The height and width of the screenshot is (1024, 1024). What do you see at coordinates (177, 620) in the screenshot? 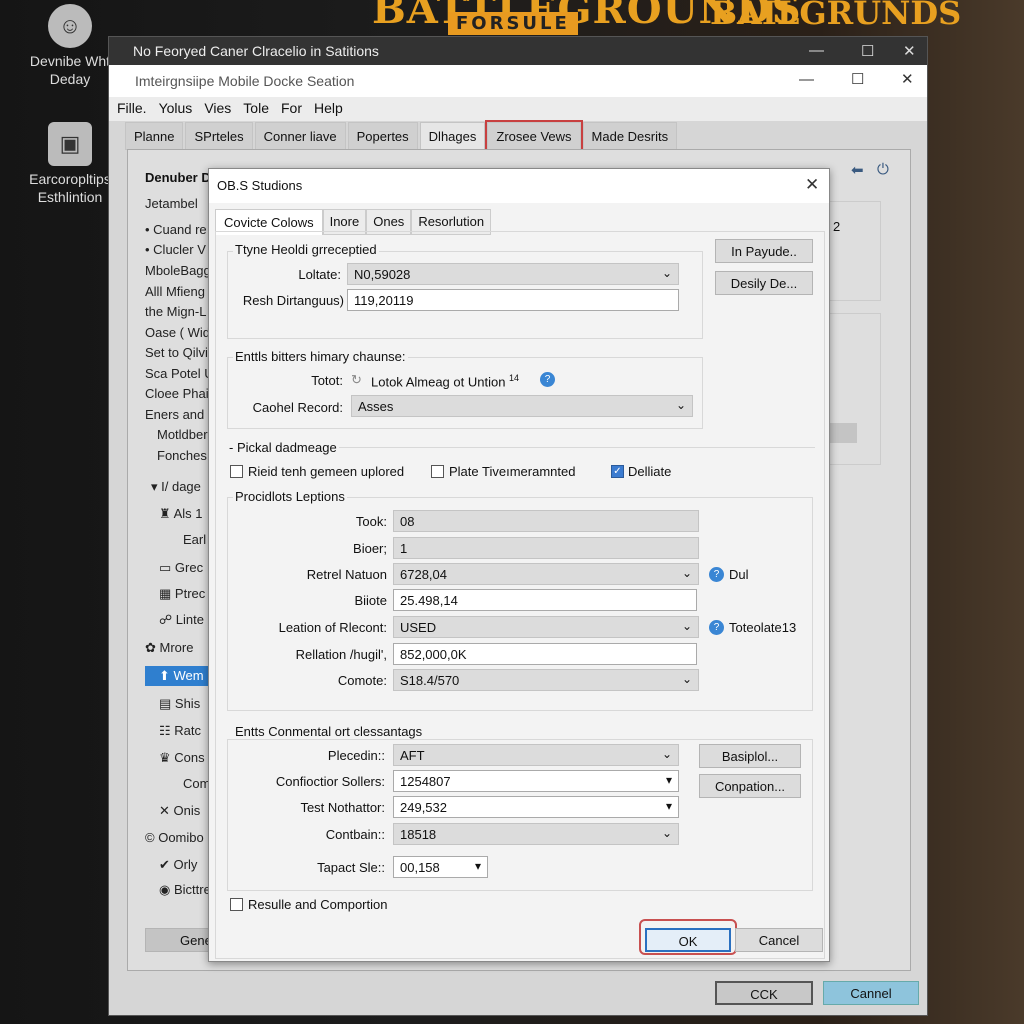
I see `sidebar-item: ☍ Linte` at bounding box center [177, 620].